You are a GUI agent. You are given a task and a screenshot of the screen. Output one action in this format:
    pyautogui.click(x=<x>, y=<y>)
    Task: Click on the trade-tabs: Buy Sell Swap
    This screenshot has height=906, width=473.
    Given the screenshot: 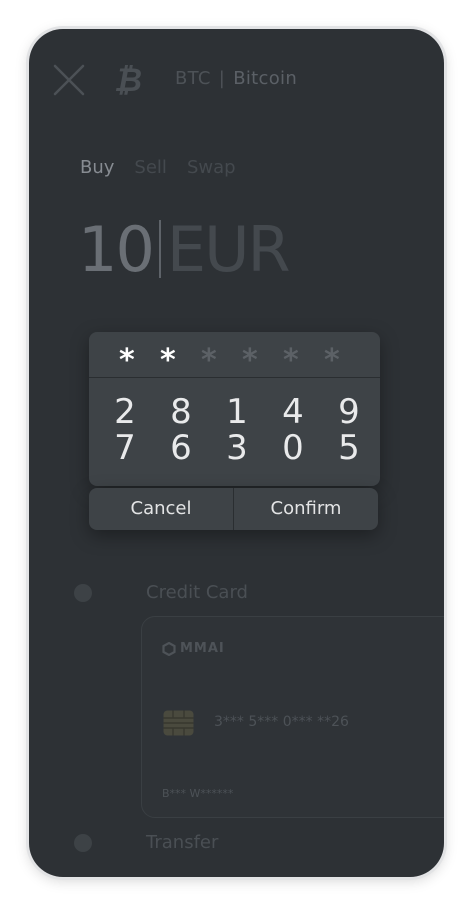 What is the action you would take?
    pyautogui.click(x=158, y=167)
    